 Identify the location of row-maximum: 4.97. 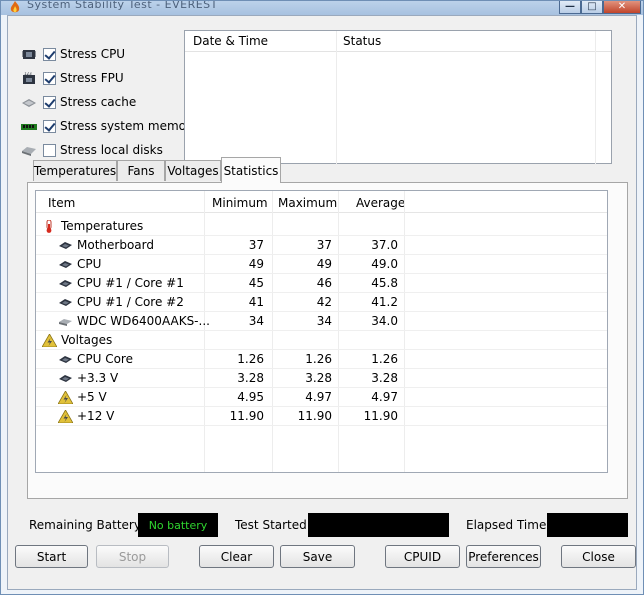
(318, 397).